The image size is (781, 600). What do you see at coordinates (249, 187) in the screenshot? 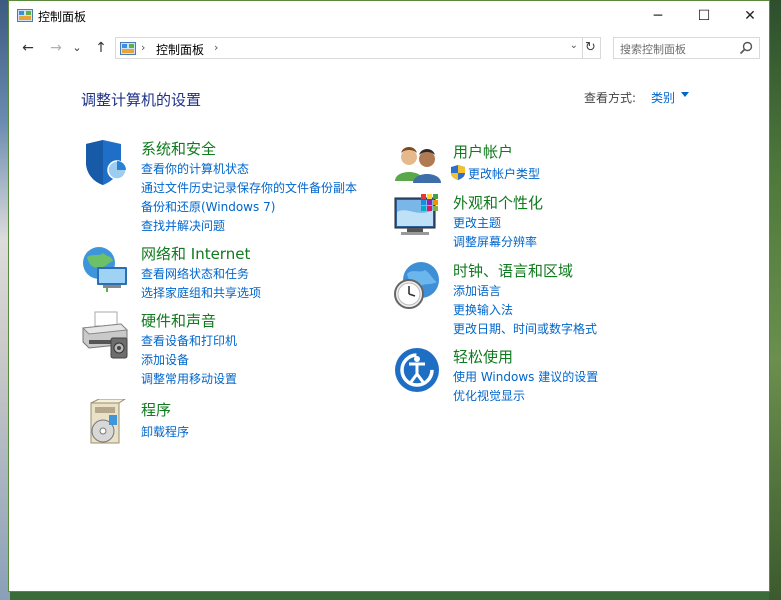
I see `link-file-history-backup: 通过文件历史记录保存你的文件备份副本` at bounding box center [249, 187].